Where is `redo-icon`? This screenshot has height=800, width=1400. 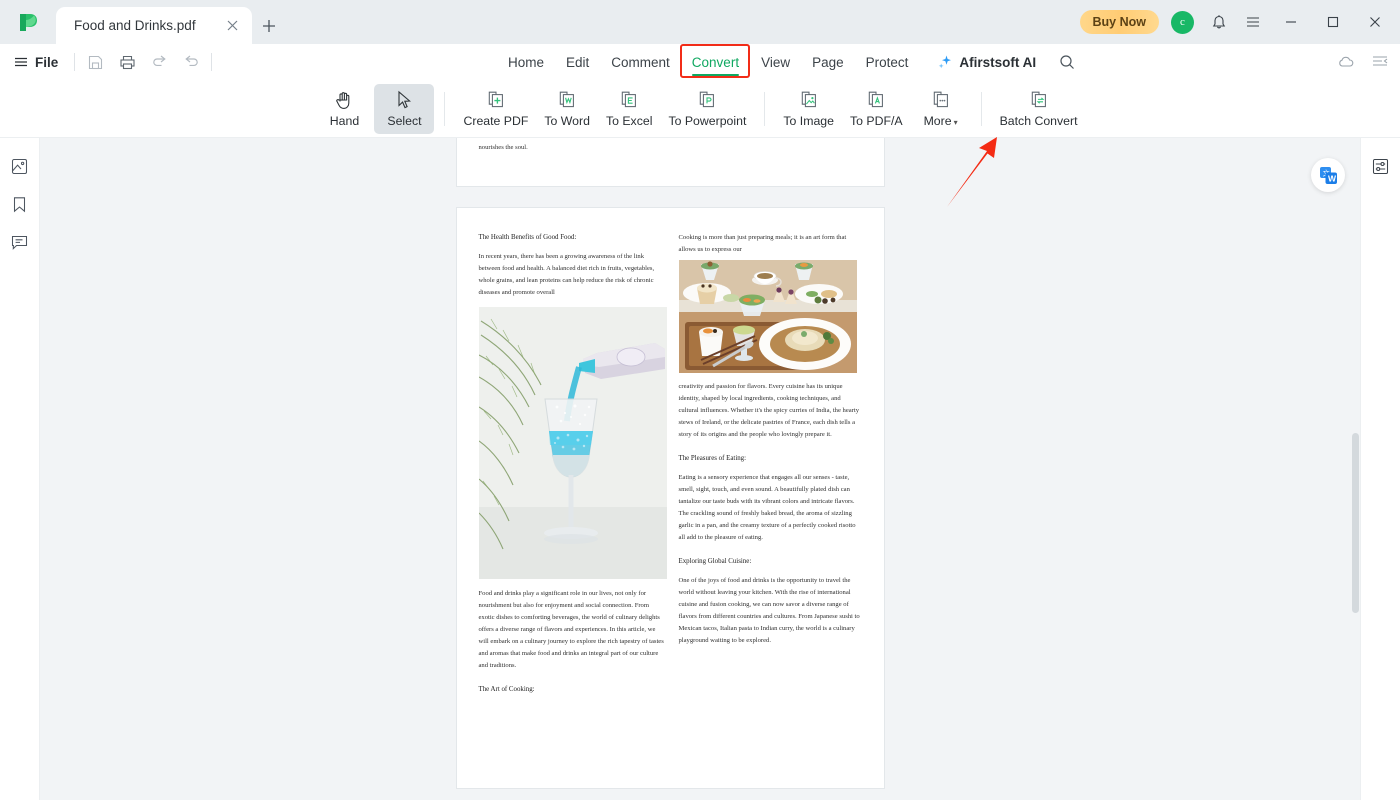
redo-icon is located at coordinates (191, 62).